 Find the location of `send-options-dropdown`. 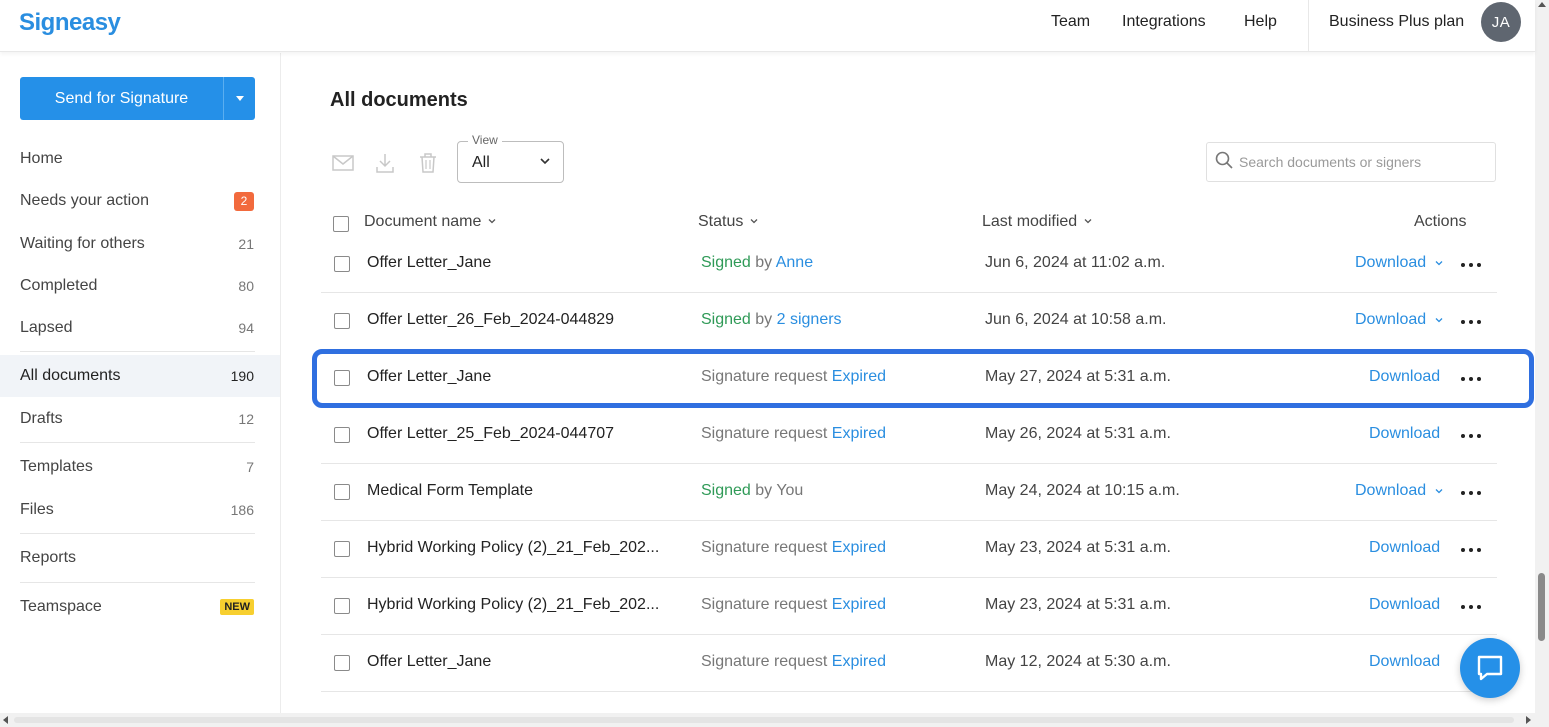

send-options-dropdown is located at coordinates (239, 98).